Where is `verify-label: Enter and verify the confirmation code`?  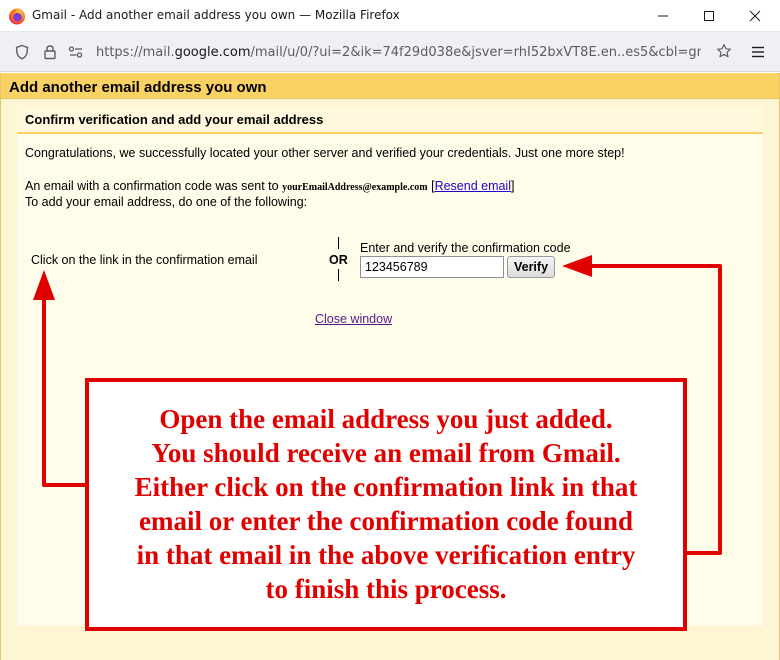 verify-label: Enter and verify the confirmation code is located at coordinates (465, 248).